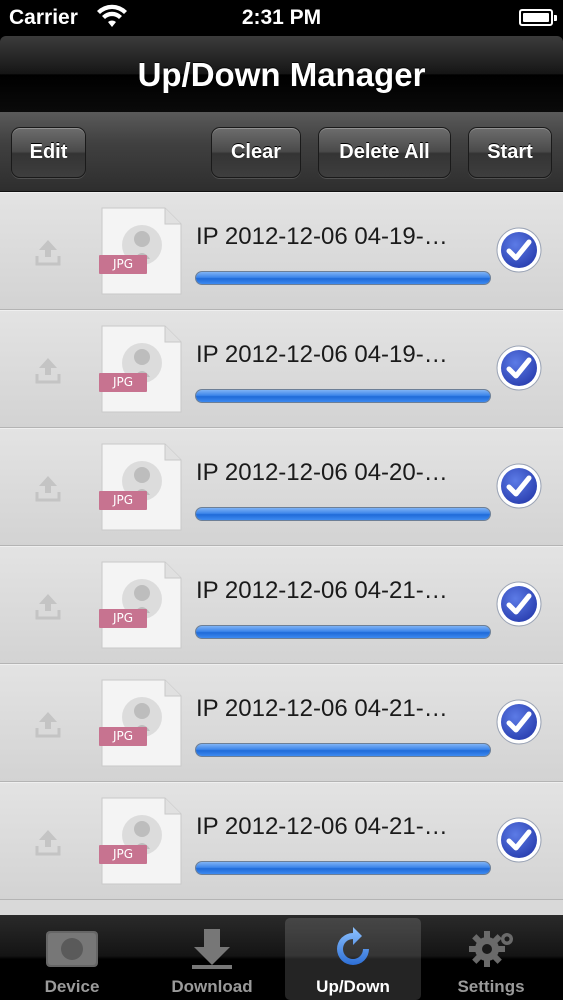 This screenshot has width=563, height=1000. I want to click on navigation-bar: Up/Down Manager, so click(281, 74).